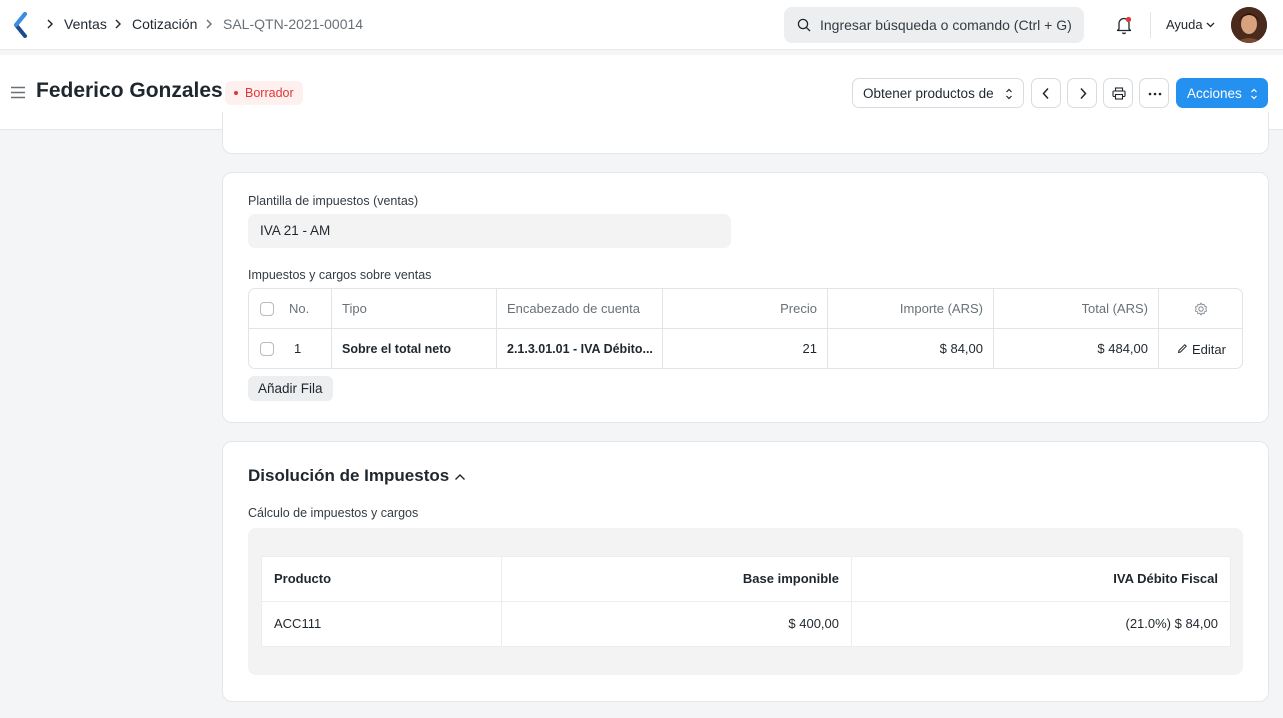 The image size is (1283, 718). Describe the element at coordinates (1184, 24) in the screenshot. I see `help-menu: Ayuda` at that location.